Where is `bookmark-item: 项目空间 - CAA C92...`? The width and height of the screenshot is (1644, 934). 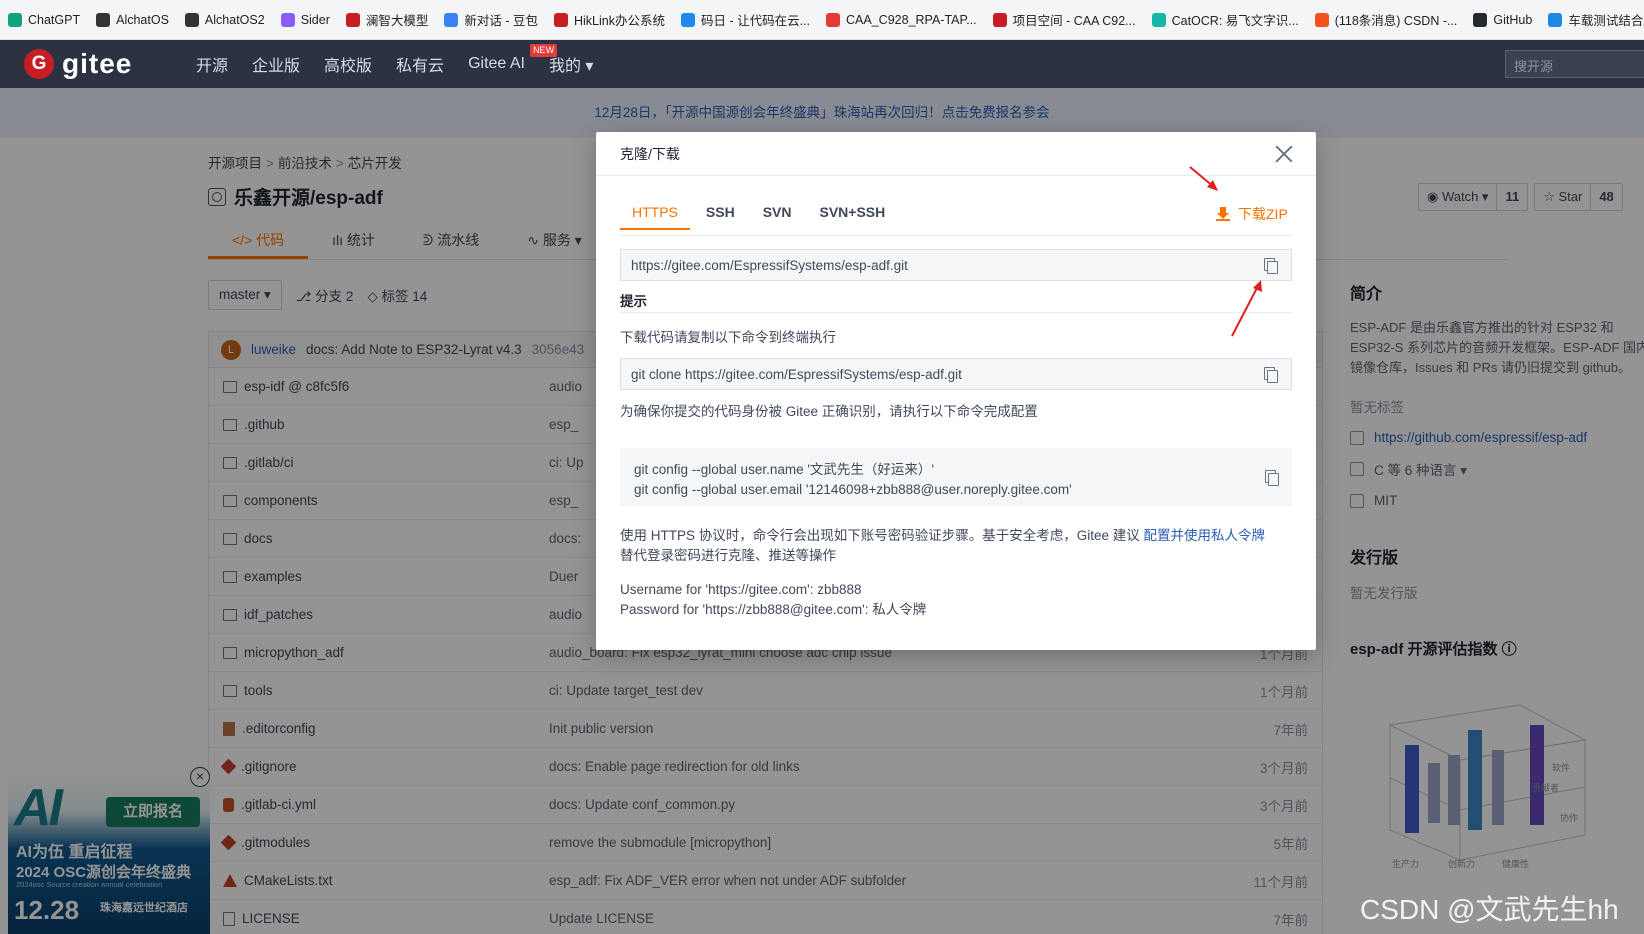
bookmark-item: 项目空间 - CAA C92... is located at coordinates (1064, 19).